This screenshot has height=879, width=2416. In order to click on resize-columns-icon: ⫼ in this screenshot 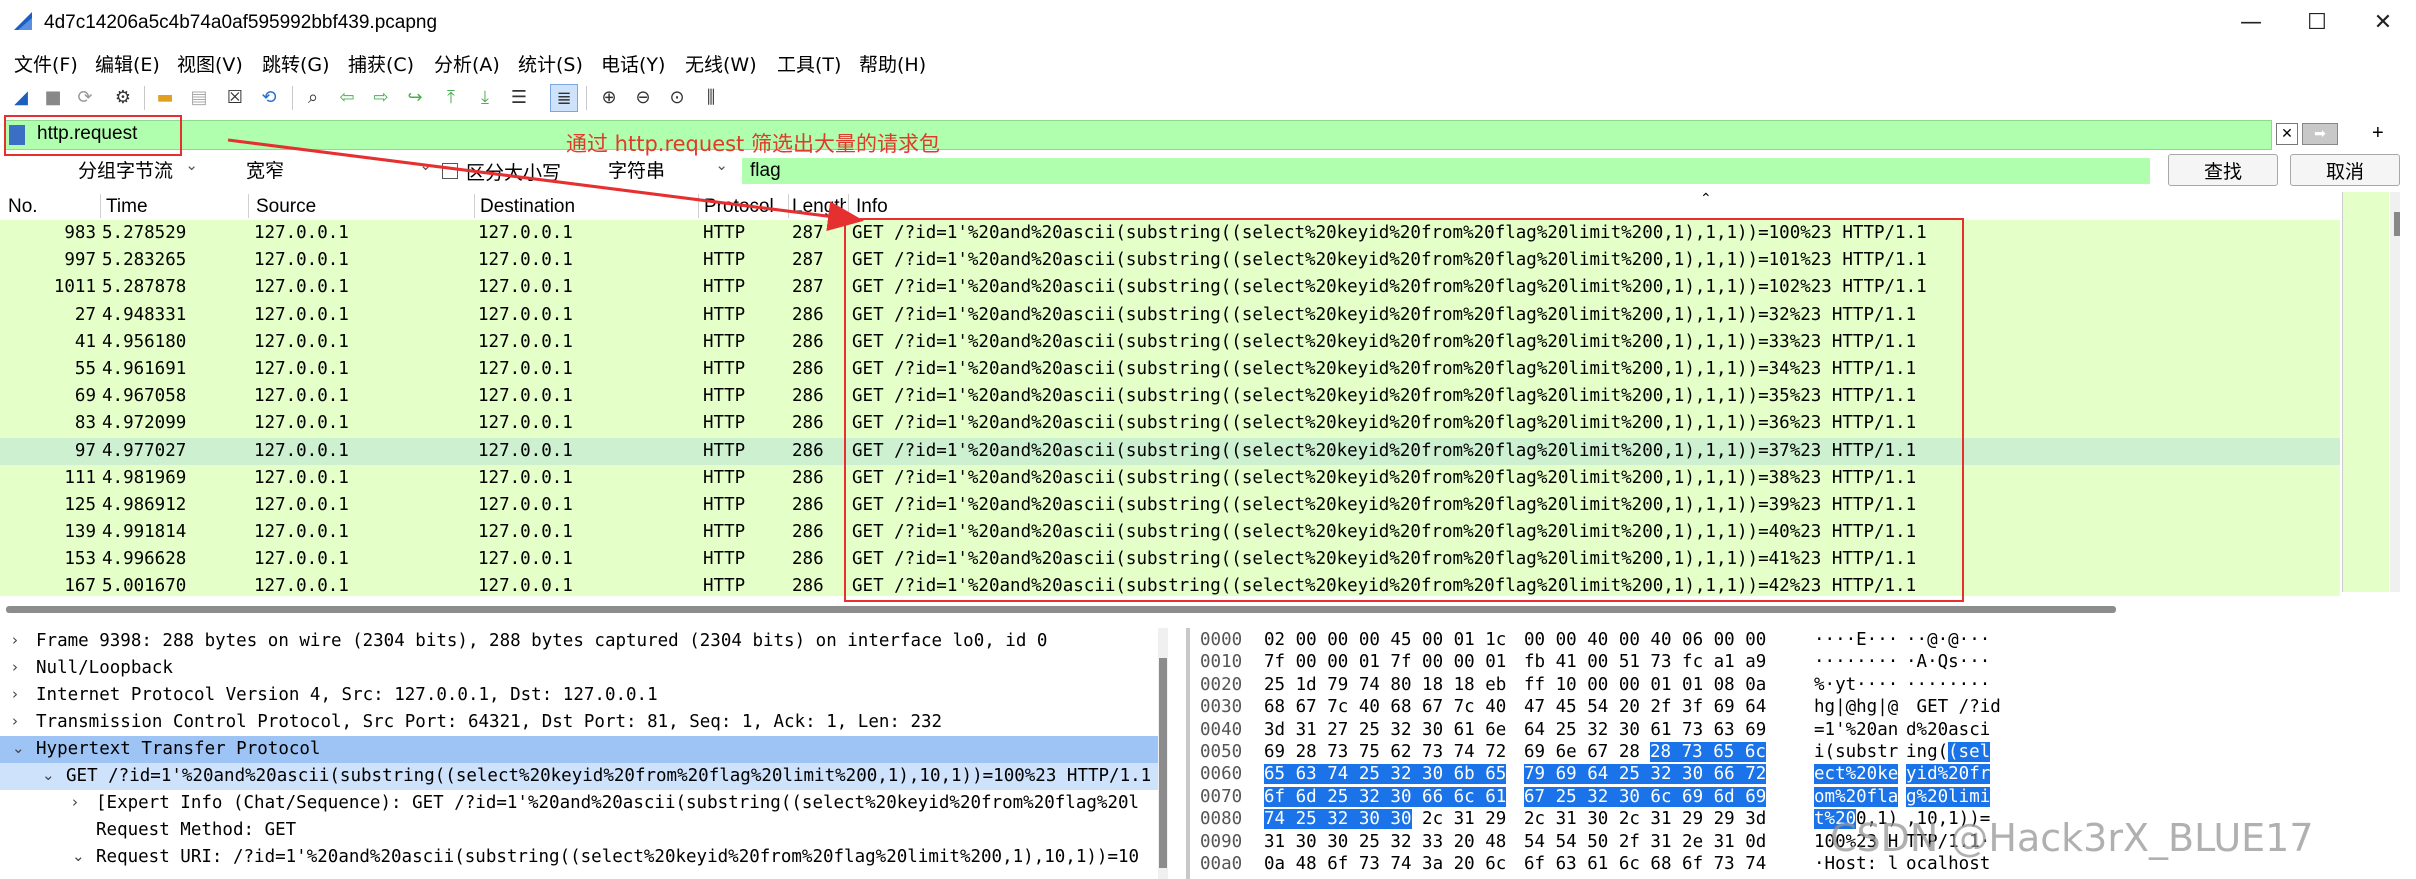, I will do `click(711, 97)`.